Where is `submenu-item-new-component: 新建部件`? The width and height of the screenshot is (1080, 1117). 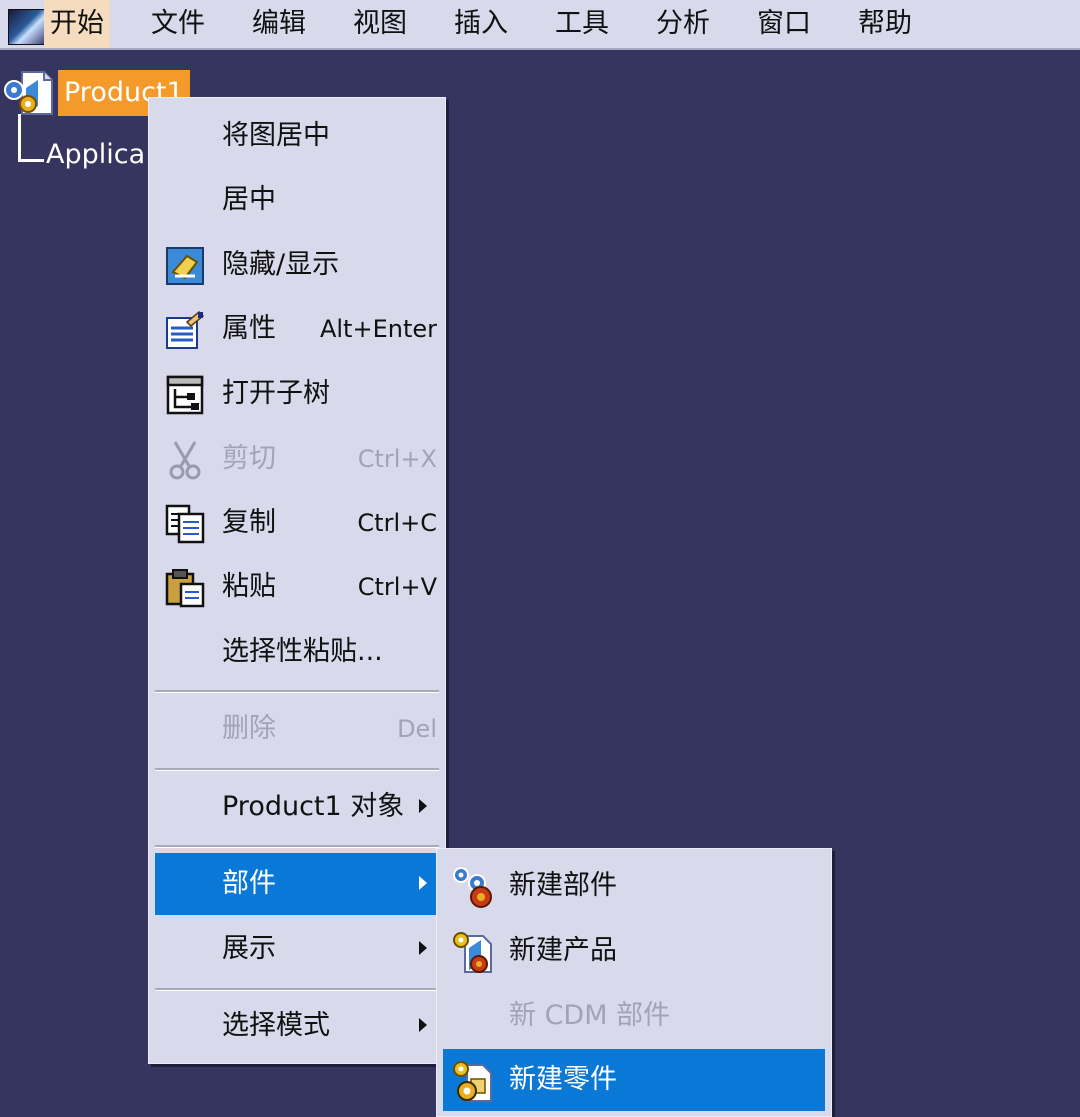 submenu-item-new-component: 新建部件 is located at coordinates (634, 886).